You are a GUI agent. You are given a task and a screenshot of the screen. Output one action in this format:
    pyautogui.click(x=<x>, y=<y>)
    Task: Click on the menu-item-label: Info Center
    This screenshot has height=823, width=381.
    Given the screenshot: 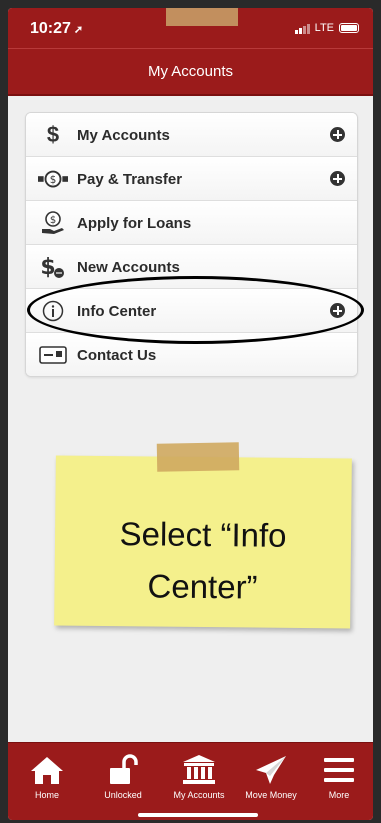 What is the action you would take?
    pyautogui.click(x=117, y=311)
    